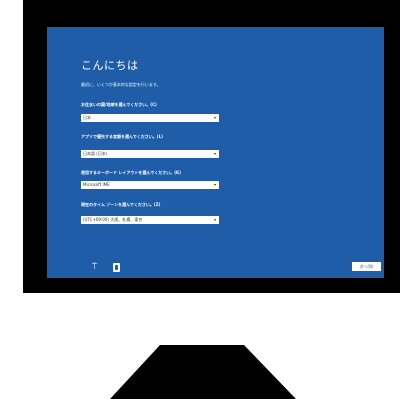  Describe the element at coordinates (150, 154) in the screenshot. I see `app-language-select: 日本語 (日本) ▾` at that location.